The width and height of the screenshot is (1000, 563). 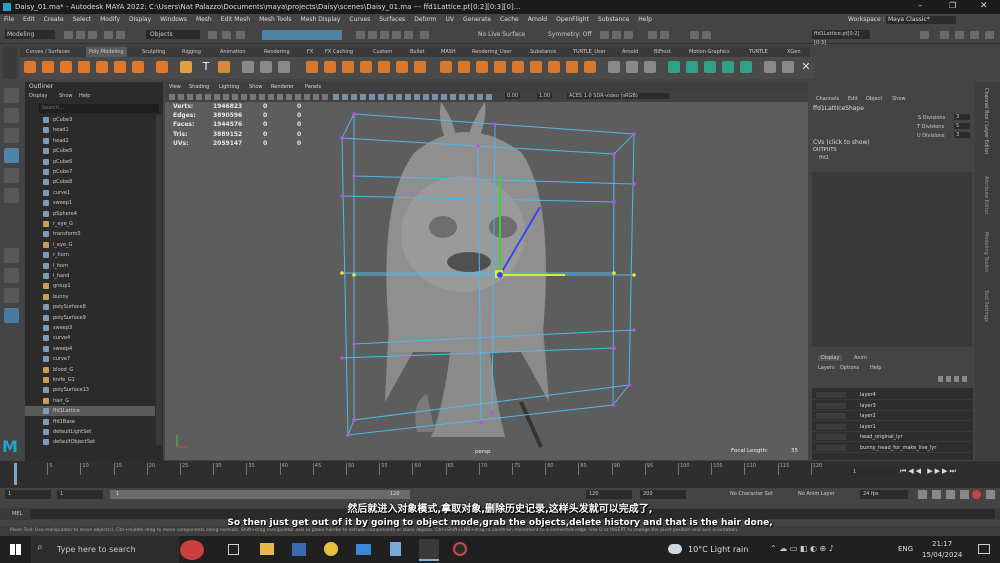 I want to click on type-tool-icon: T, so click(x=206, y=67).